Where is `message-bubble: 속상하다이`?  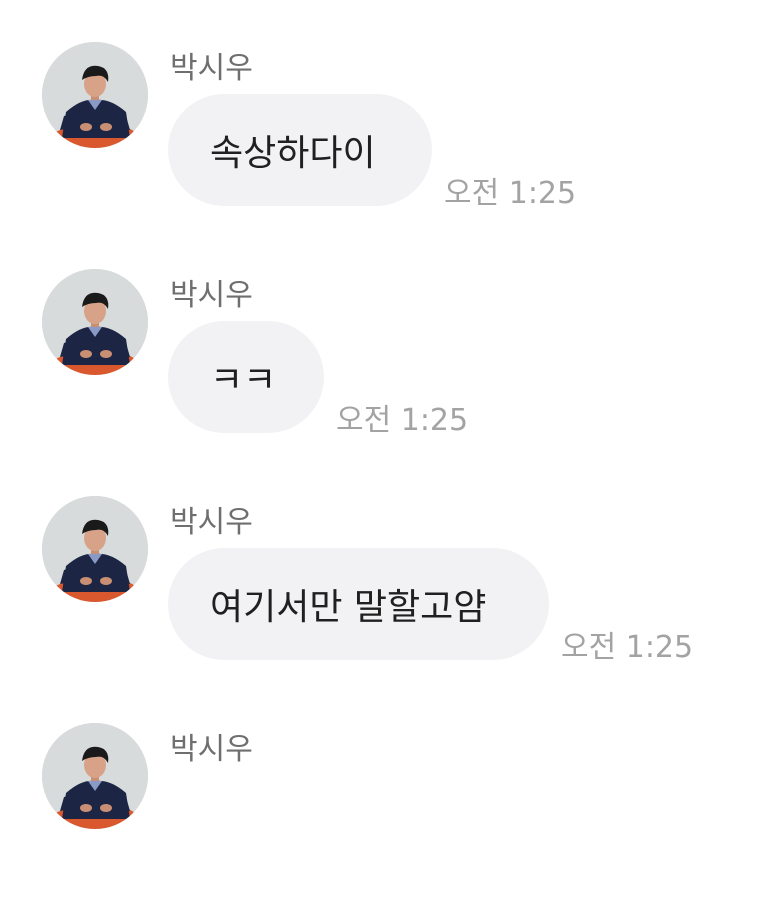 message-bubble: 속상하다이 is located at coordinates (300, 150).